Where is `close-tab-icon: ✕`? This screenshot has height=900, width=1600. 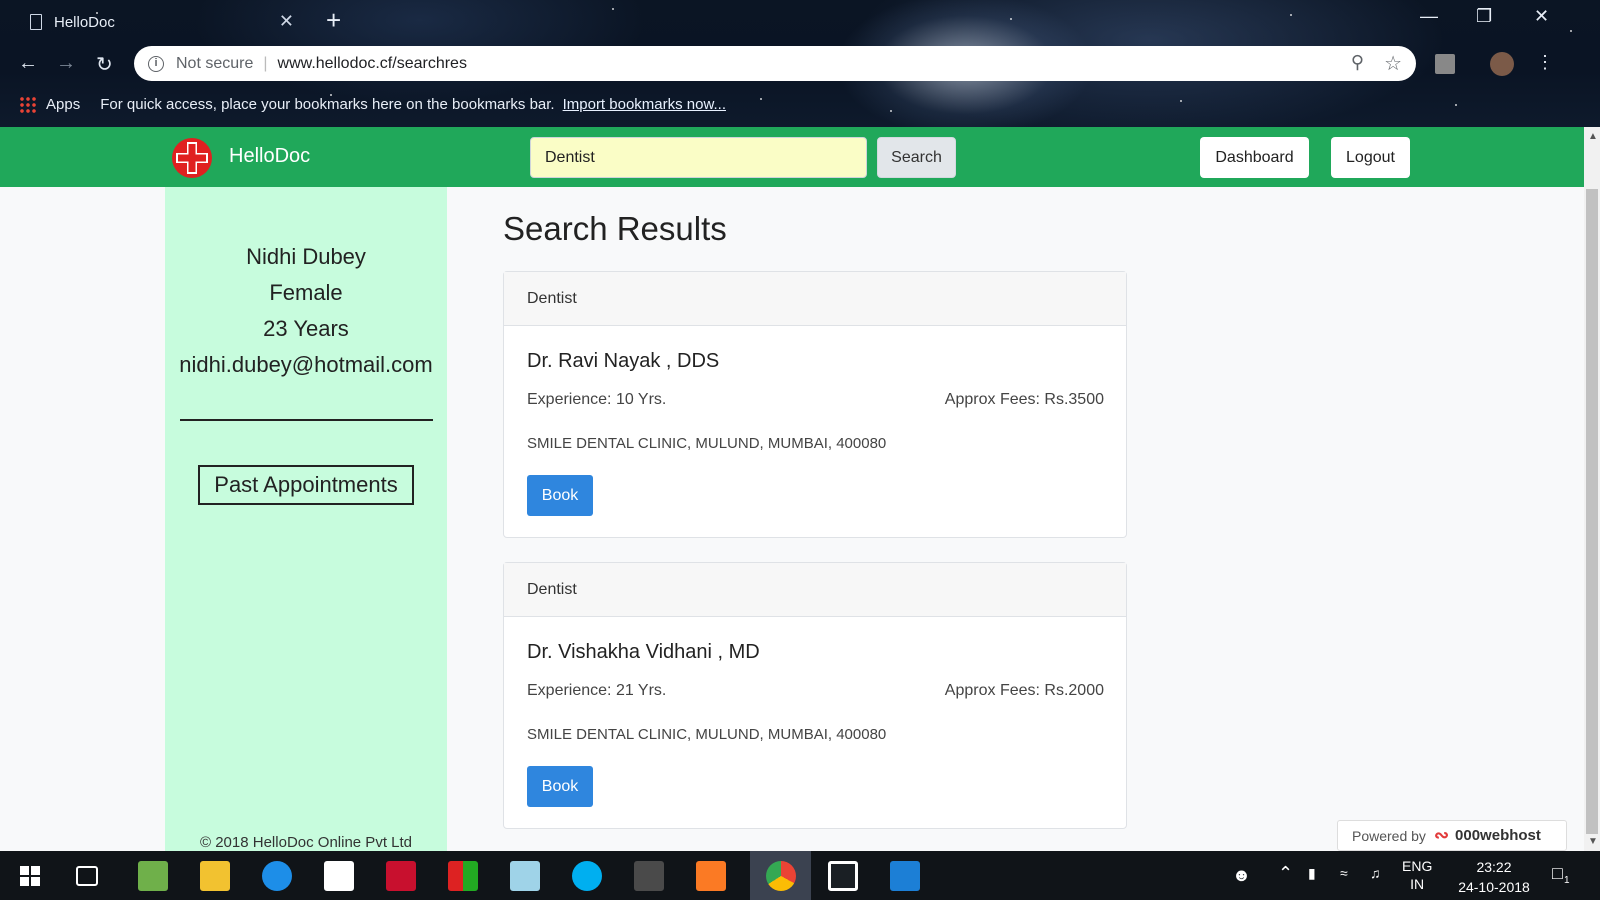
close-tab-icon: ✕ is located at coordinates (286, 21).